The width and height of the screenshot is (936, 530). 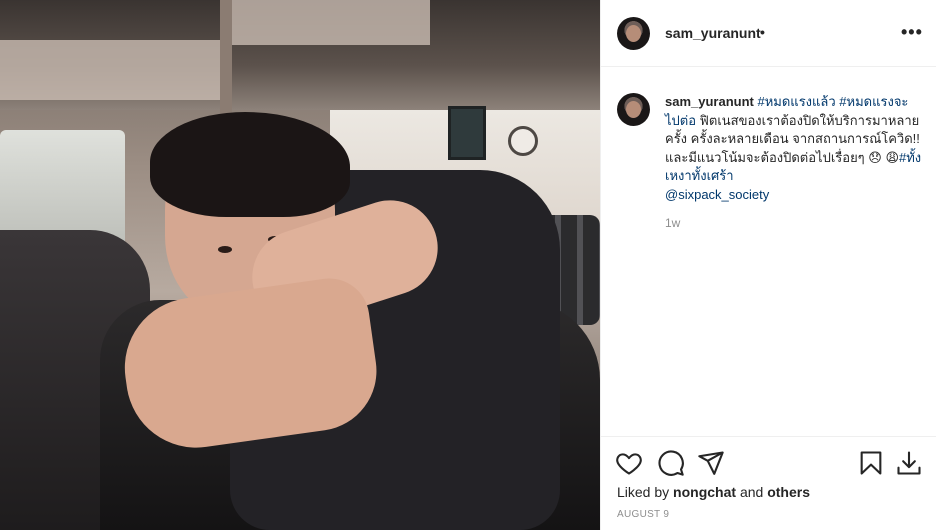 What do you see at coordinates (713, 33) in the screenshot?
I see `author-username: sam_yuranunt` at bounding box center [713, 33].